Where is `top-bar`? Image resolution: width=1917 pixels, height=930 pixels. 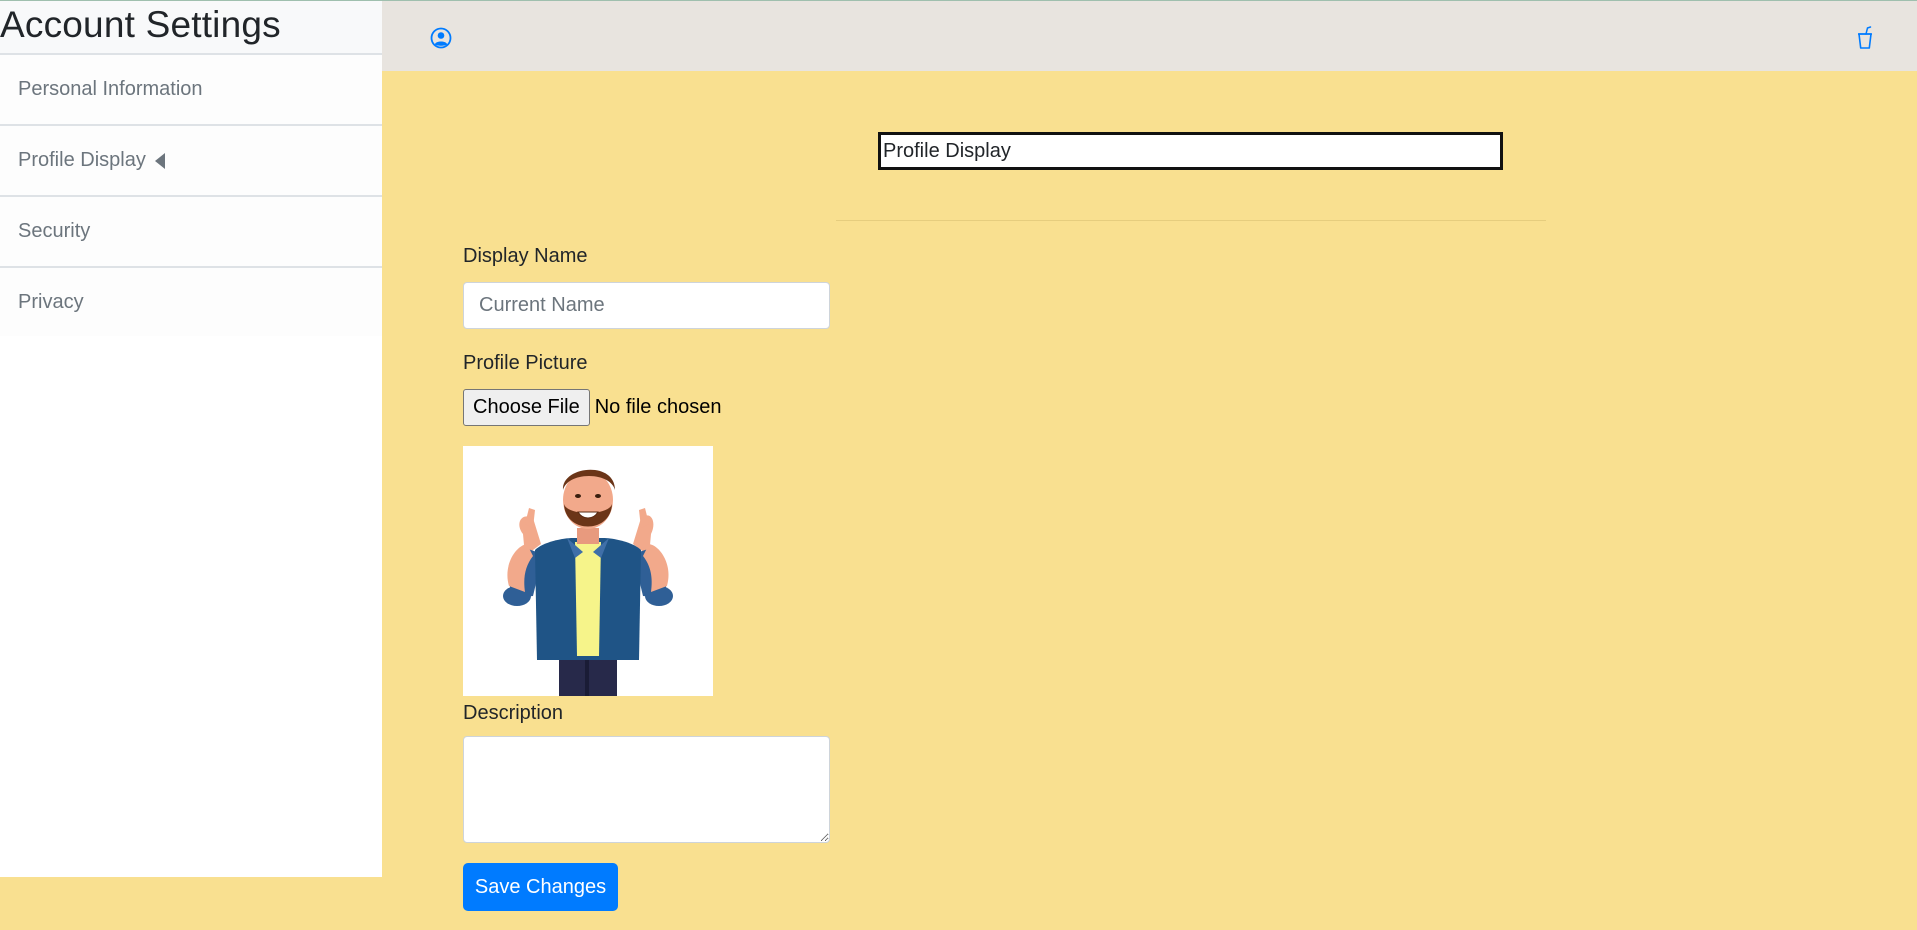
top-bar is located at coordinates (1149, 36).